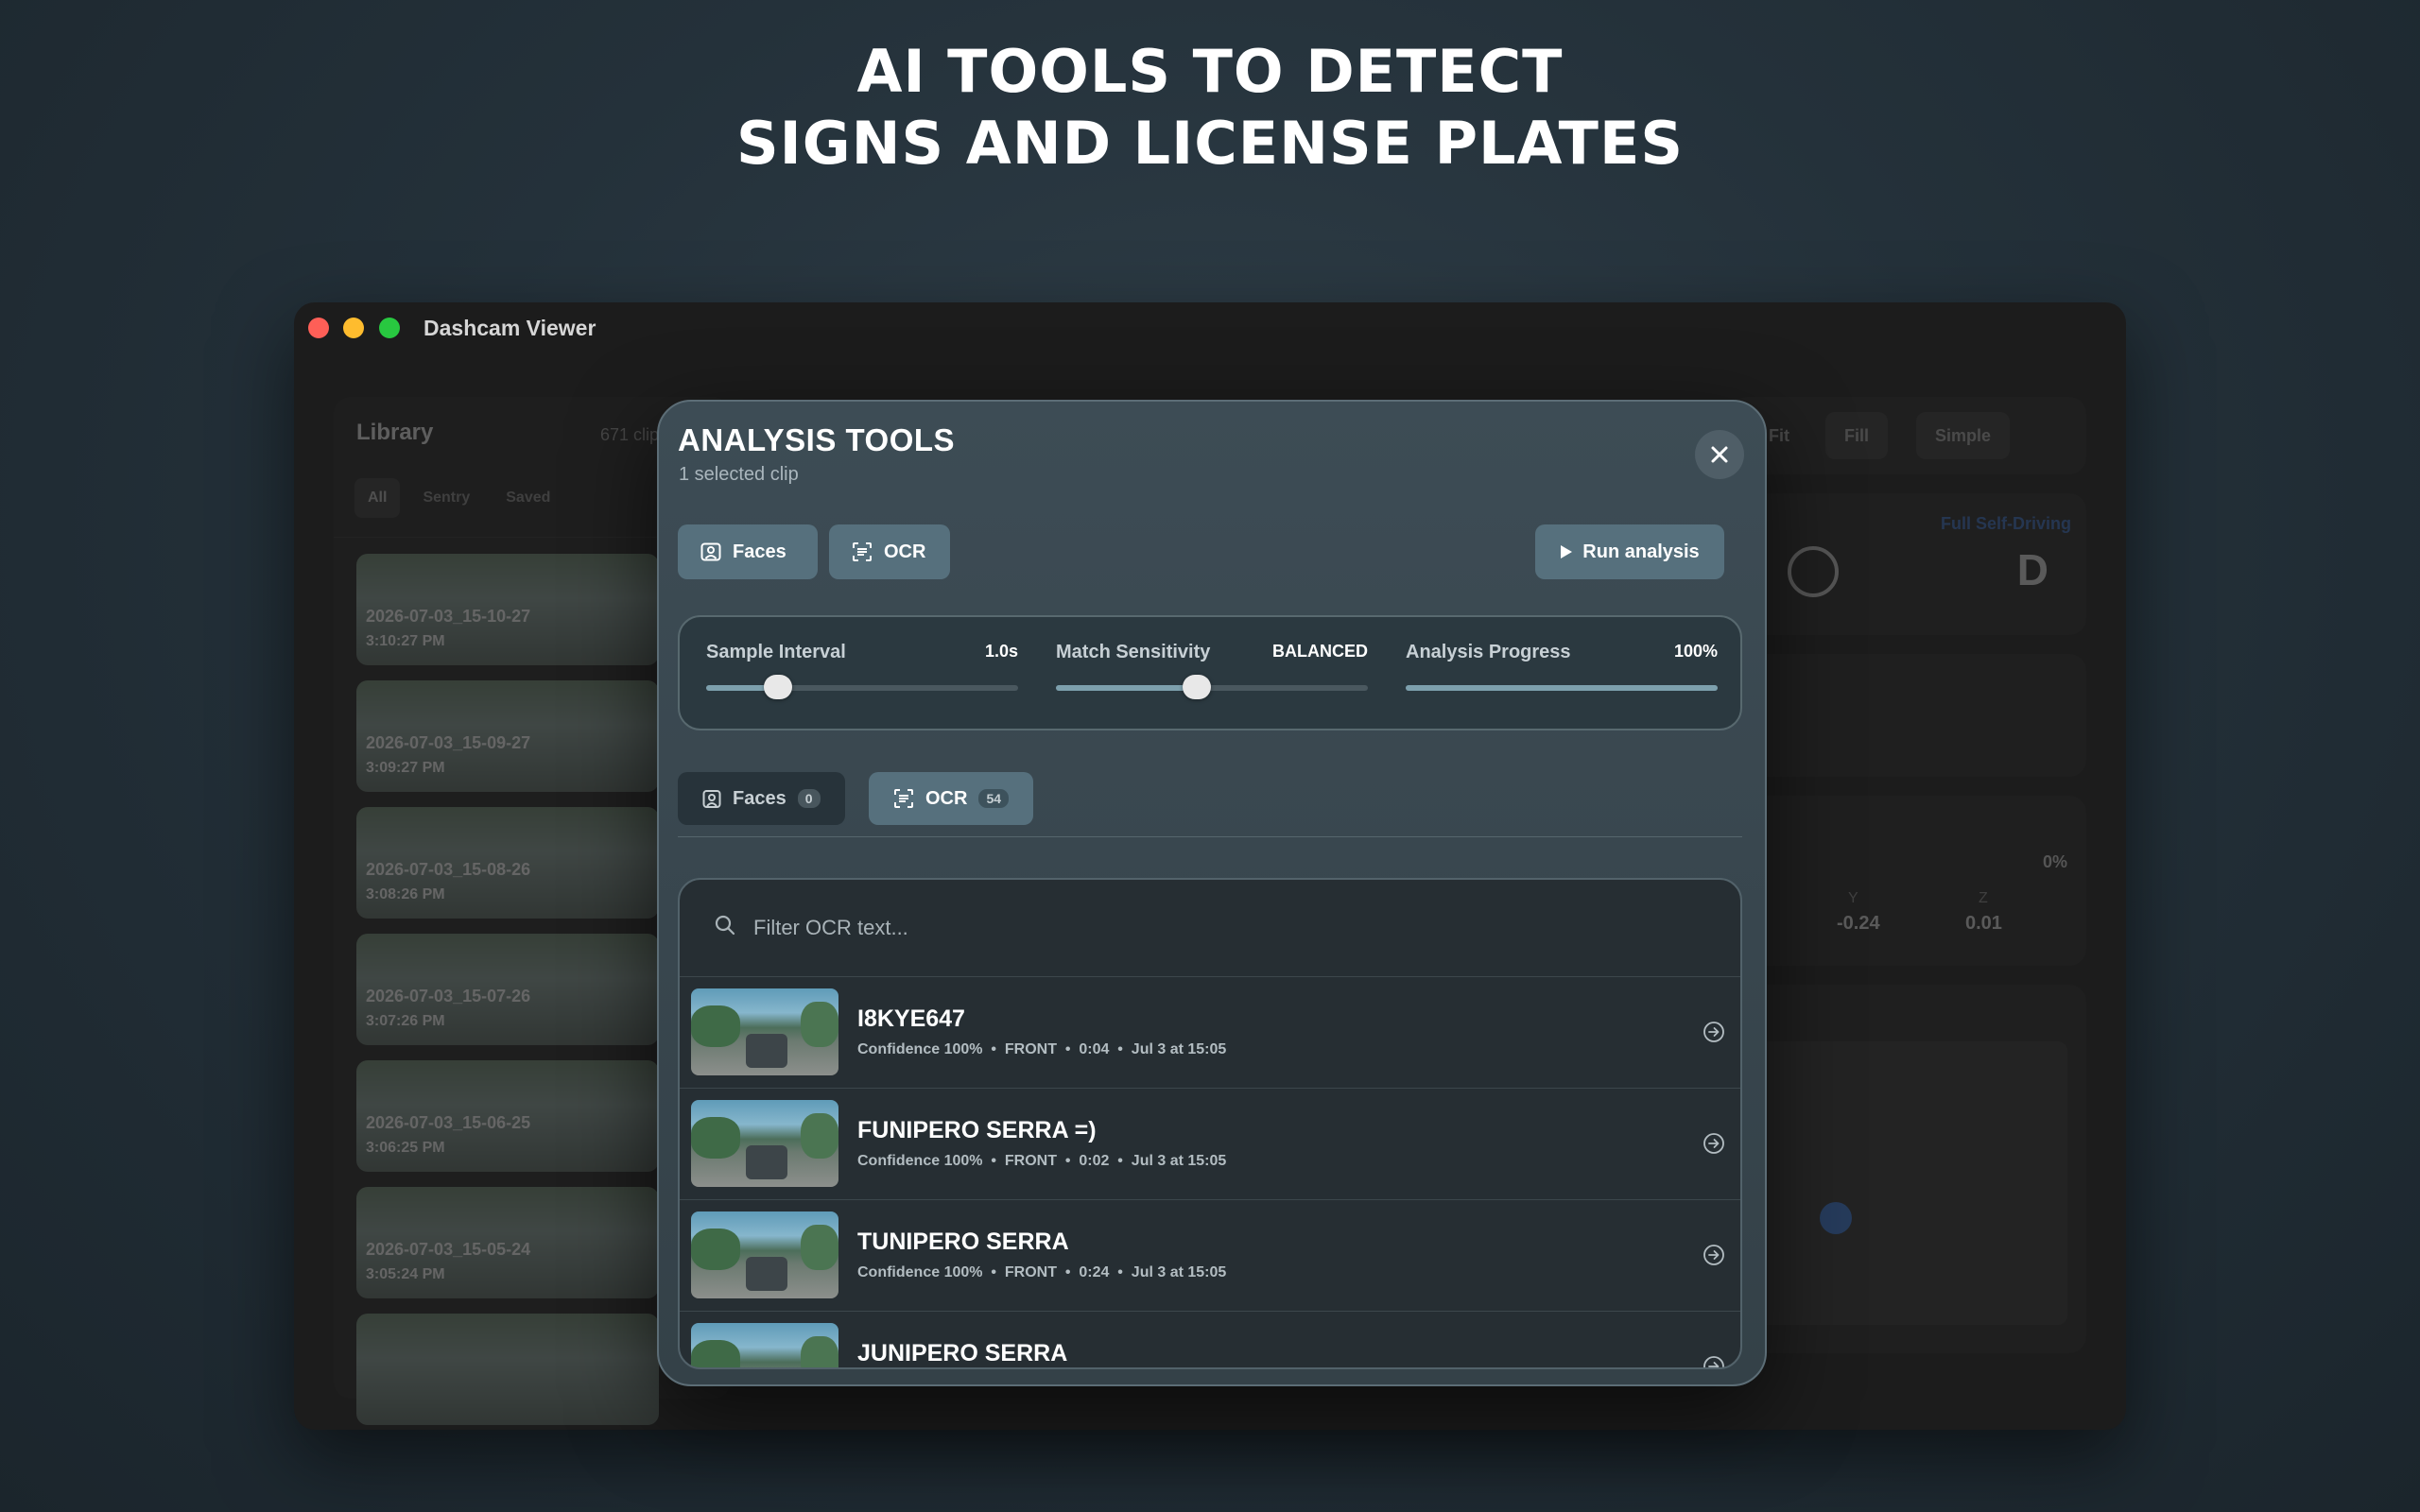 This screenshot has width=2420, height=1512. I want to click on run-analysis-button: Run analysis, so click(1630, 551).